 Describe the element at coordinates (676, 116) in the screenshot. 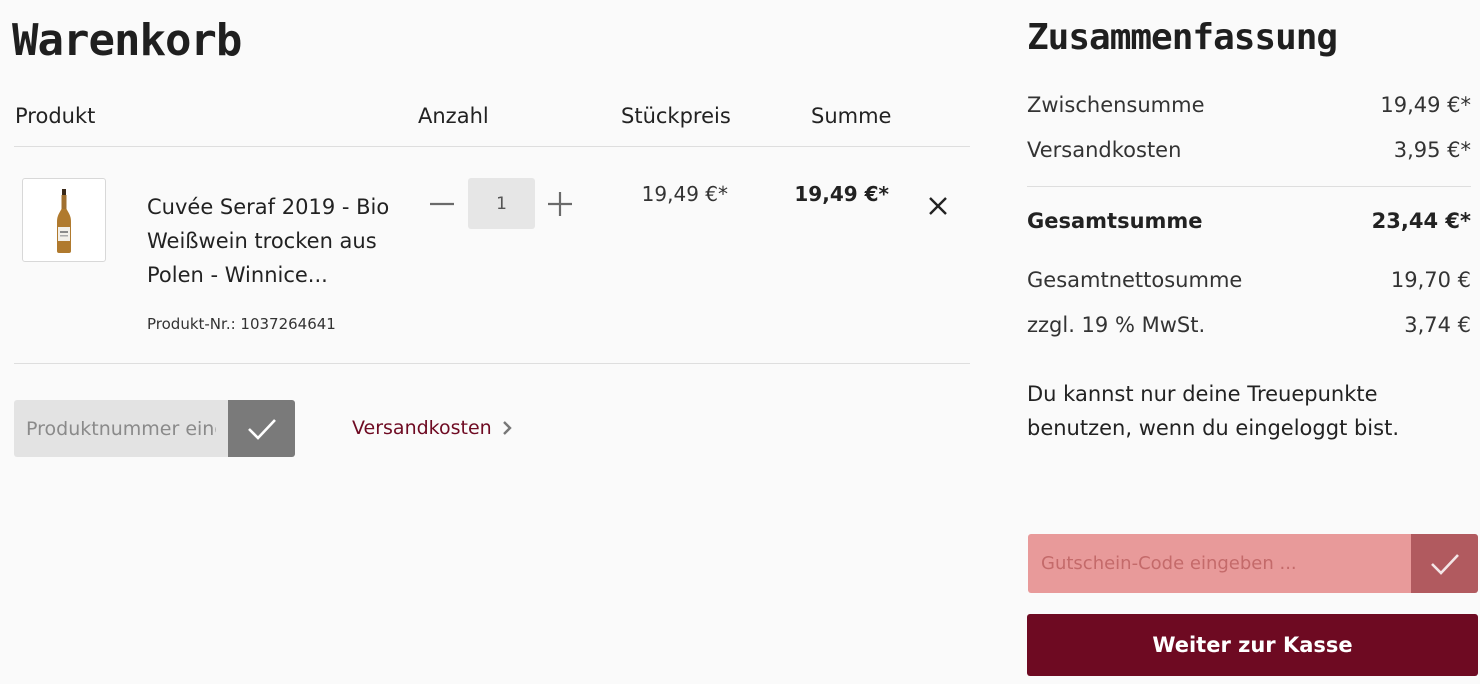

I see `column-header-unit-price: Stückpreis` at that location.